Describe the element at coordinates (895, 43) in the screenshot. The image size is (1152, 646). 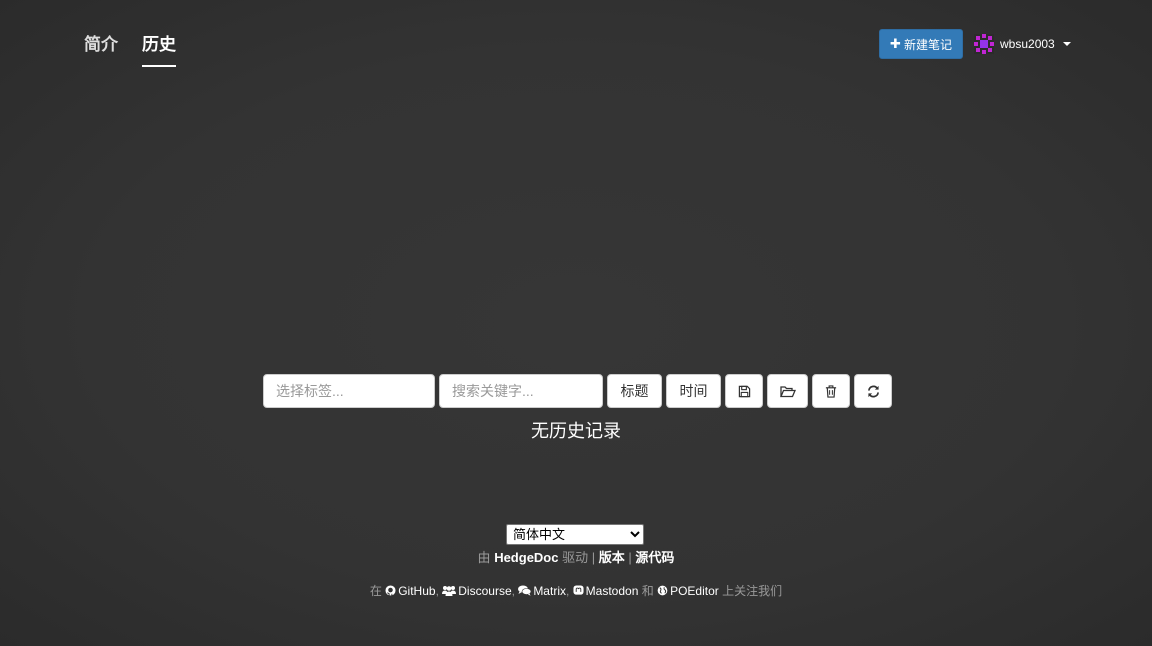
I see `plus-icon: ✚` at that location.